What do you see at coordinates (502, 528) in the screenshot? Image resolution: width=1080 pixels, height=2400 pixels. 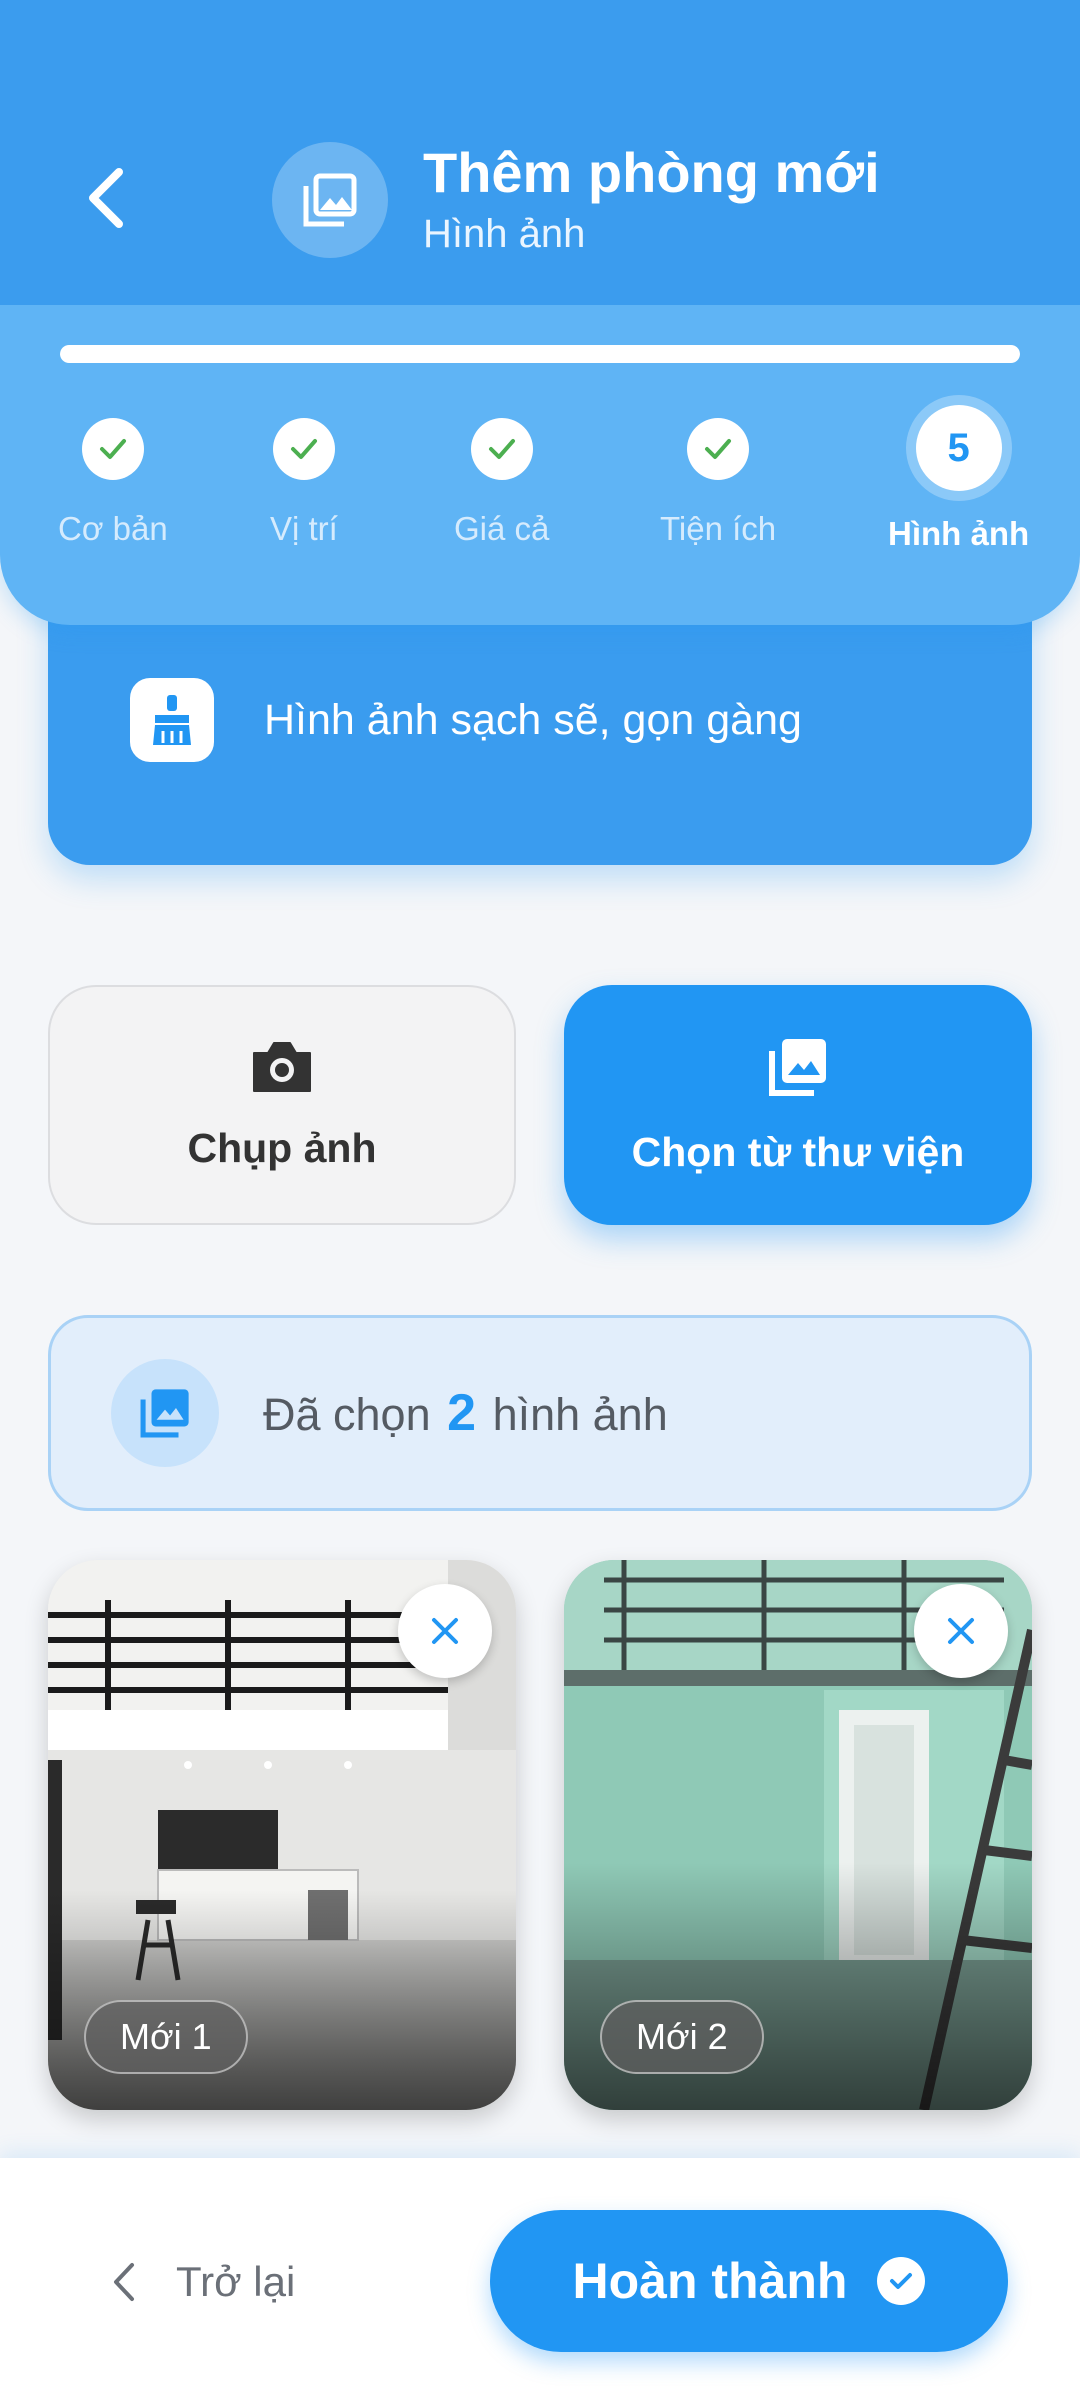 I see `step-label: Giá cả` at bounding box center [502, 528].